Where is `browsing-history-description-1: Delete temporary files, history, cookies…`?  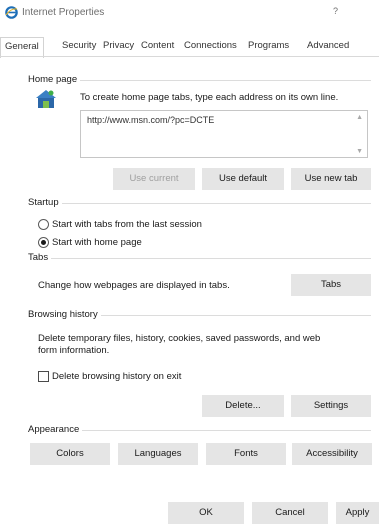
browsing-history-description-1: Delete temporary files, history, cookies… is located at coordinates (179, 338).